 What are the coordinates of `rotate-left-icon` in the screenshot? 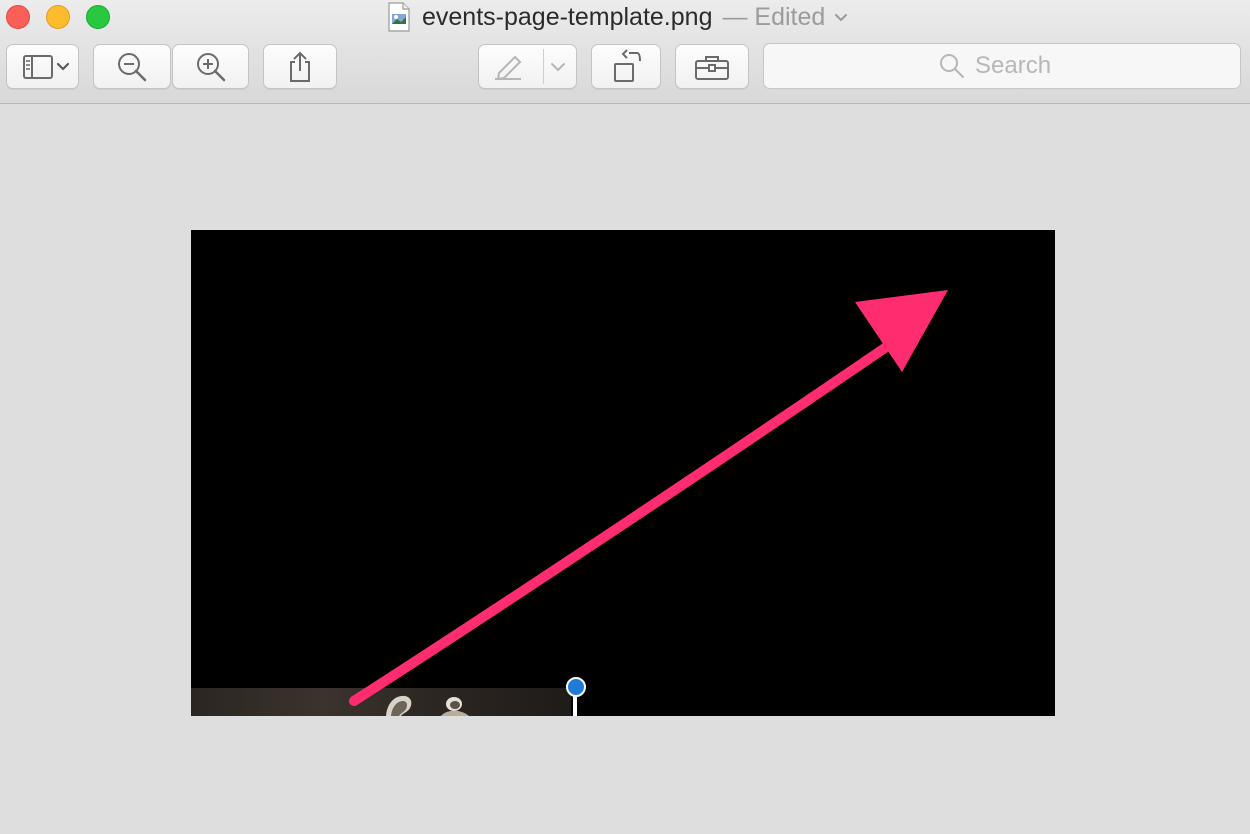 It's located at (627, 65).